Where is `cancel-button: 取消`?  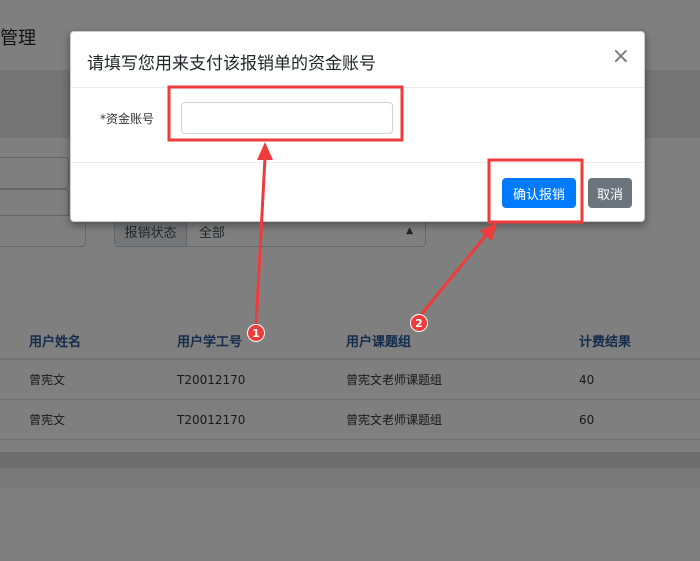
cancel-button: 取消 is located at coordinates (610, 193).